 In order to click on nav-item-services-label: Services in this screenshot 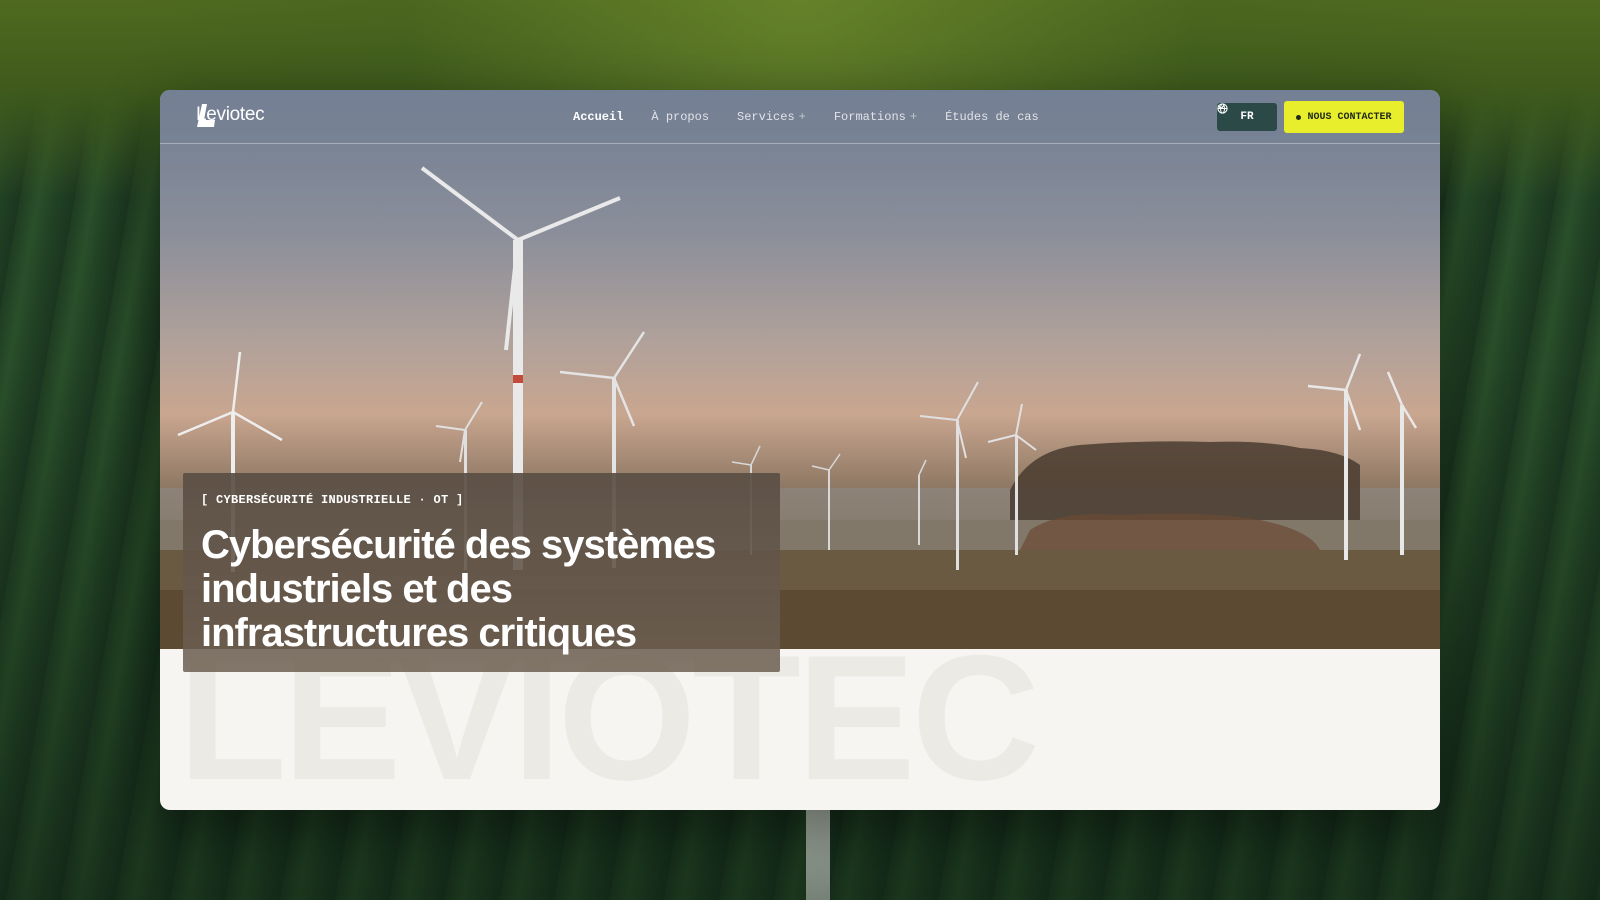, I will do `click(766, 117)`.